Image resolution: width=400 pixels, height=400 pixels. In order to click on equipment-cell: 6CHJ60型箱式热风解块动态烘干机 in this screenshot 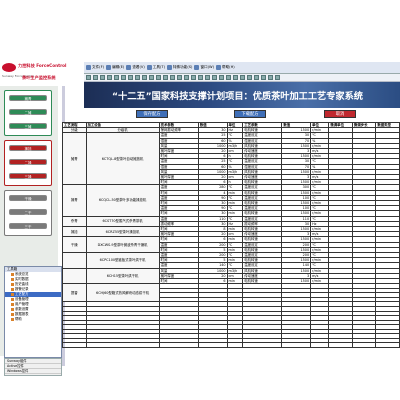, I will do `click(122, 293)`.